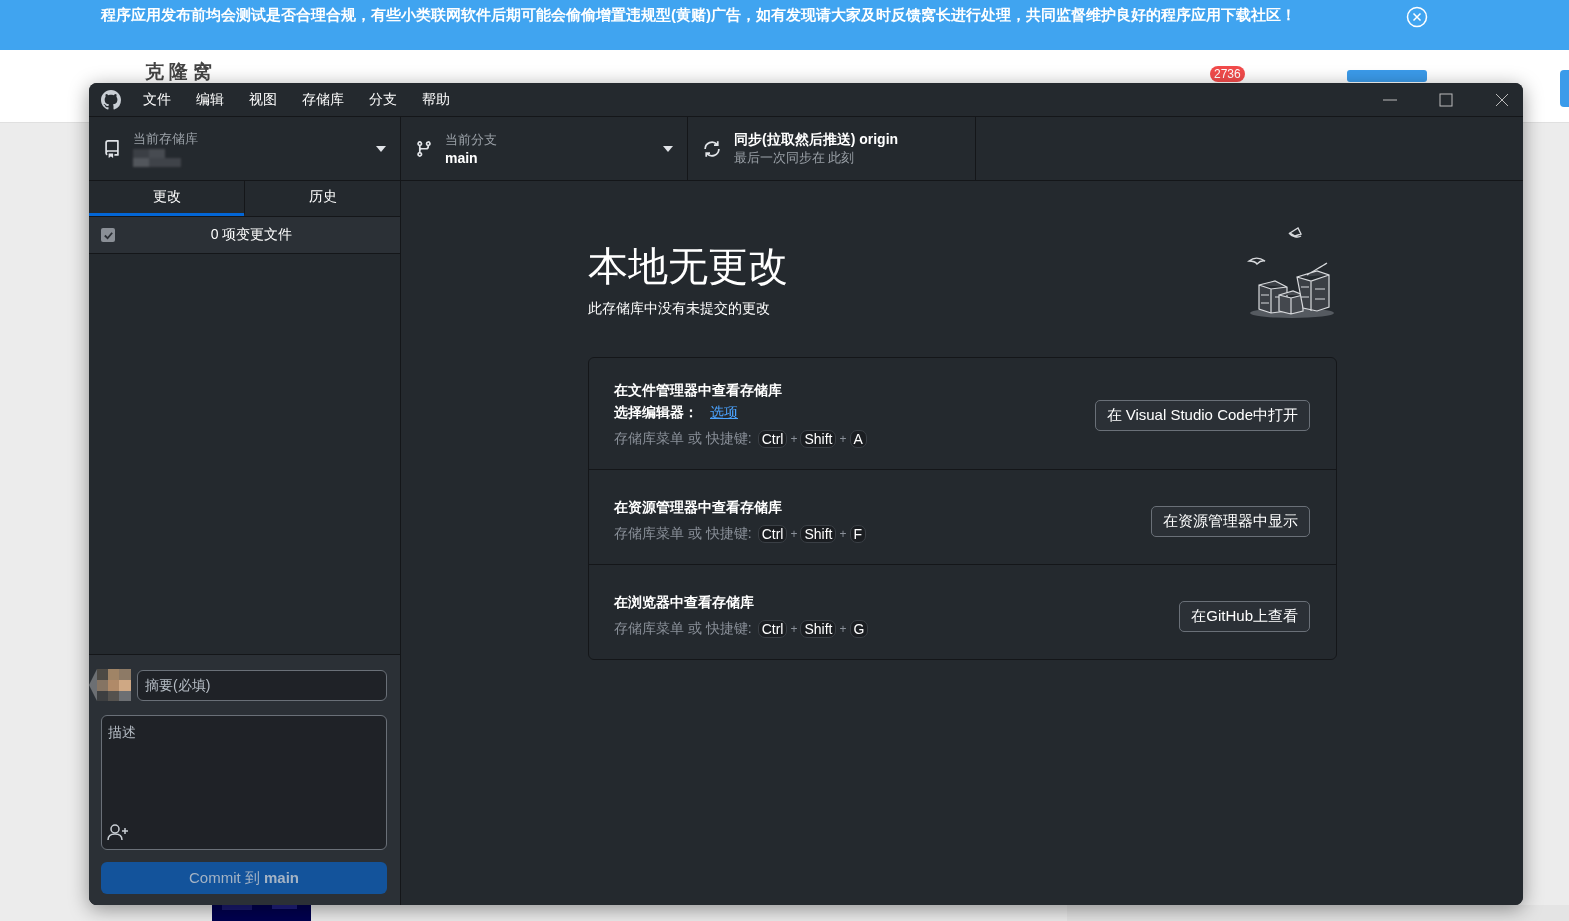 Image resolution: width=1569 pixels, height=921 pixels. Describe the element at coordinates (157, 157) in the screenshot. I see `blurred-name-icon` at that location.